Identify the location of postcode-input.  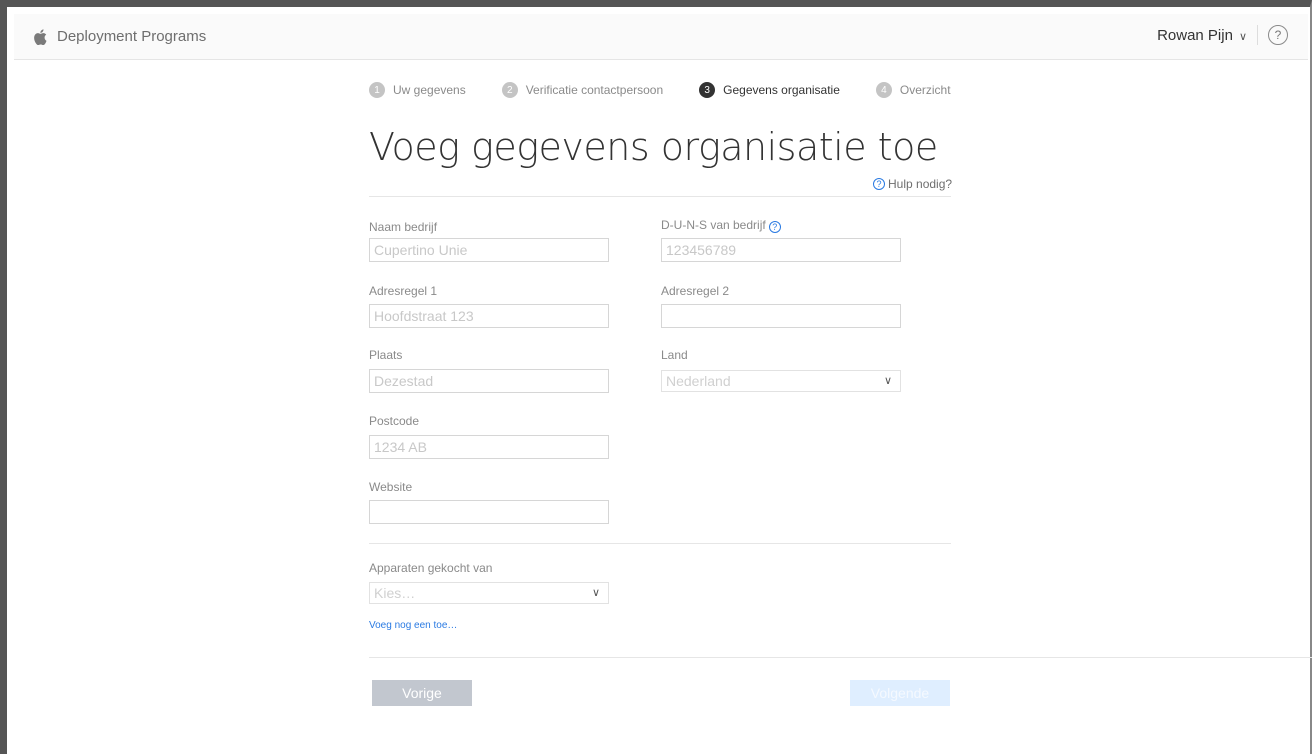
(489, 447).